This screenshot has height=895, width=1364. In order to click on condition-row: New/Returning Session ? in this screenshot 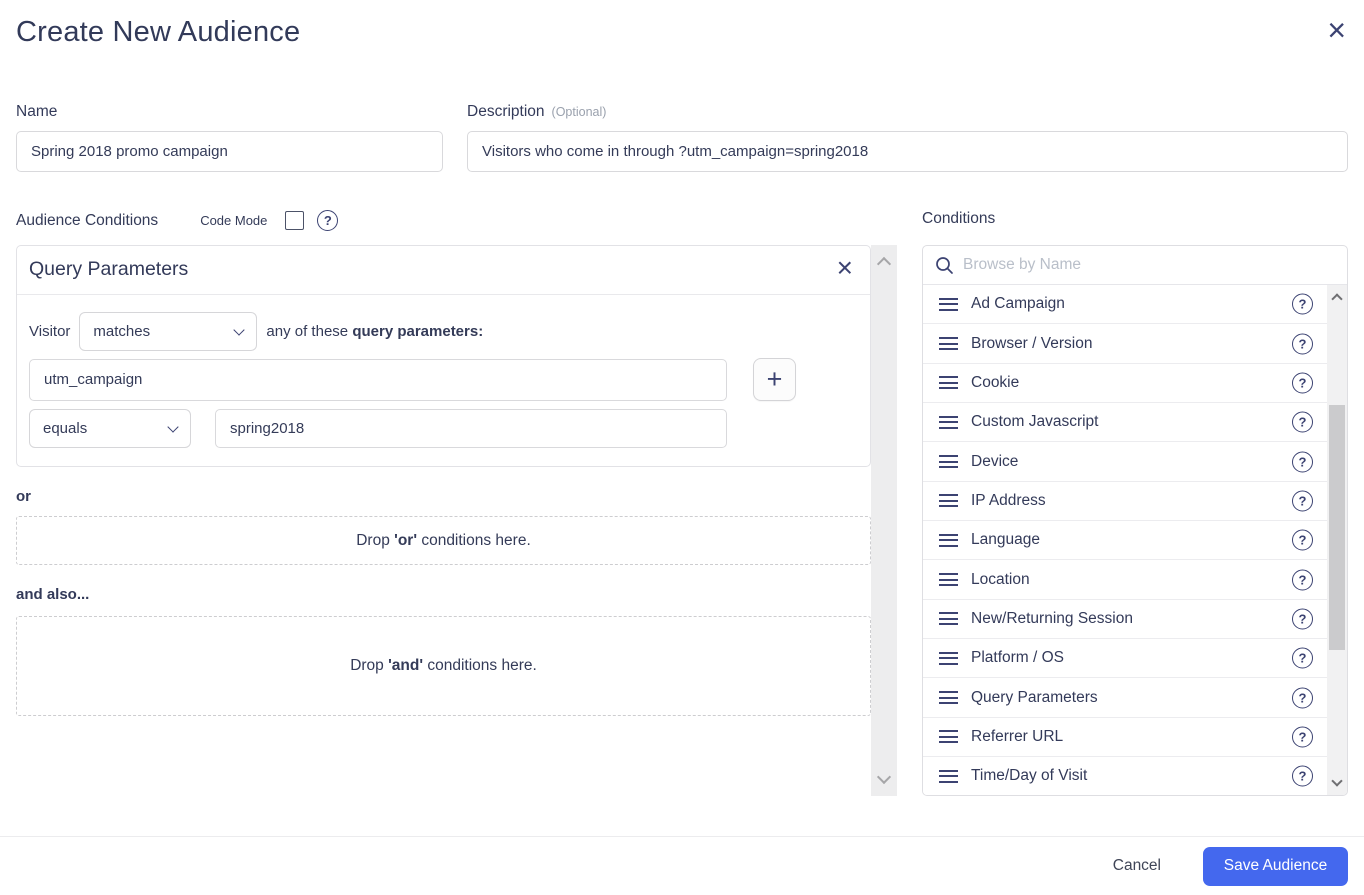, I will do `click(1125, 619)`.